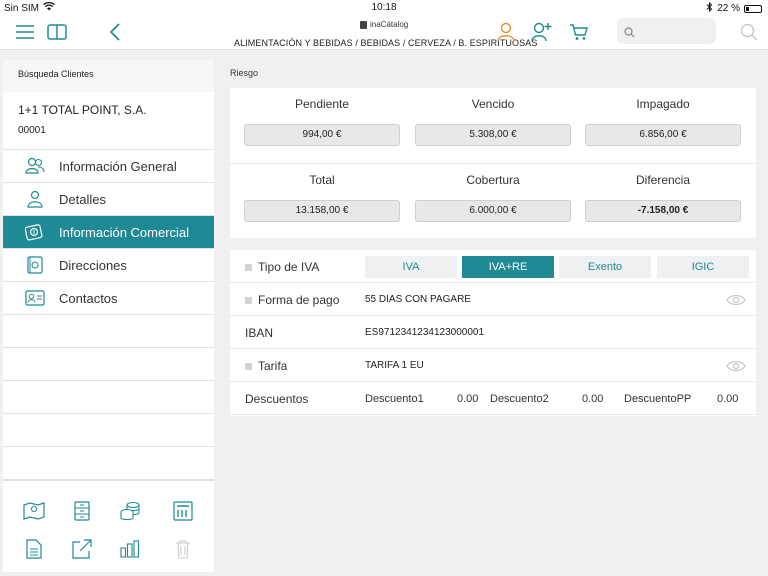  Describe the element at coordinates (322, 121) in the screenshot. I see `risk-pendiente: Pendiente 994,00 €` at that location.